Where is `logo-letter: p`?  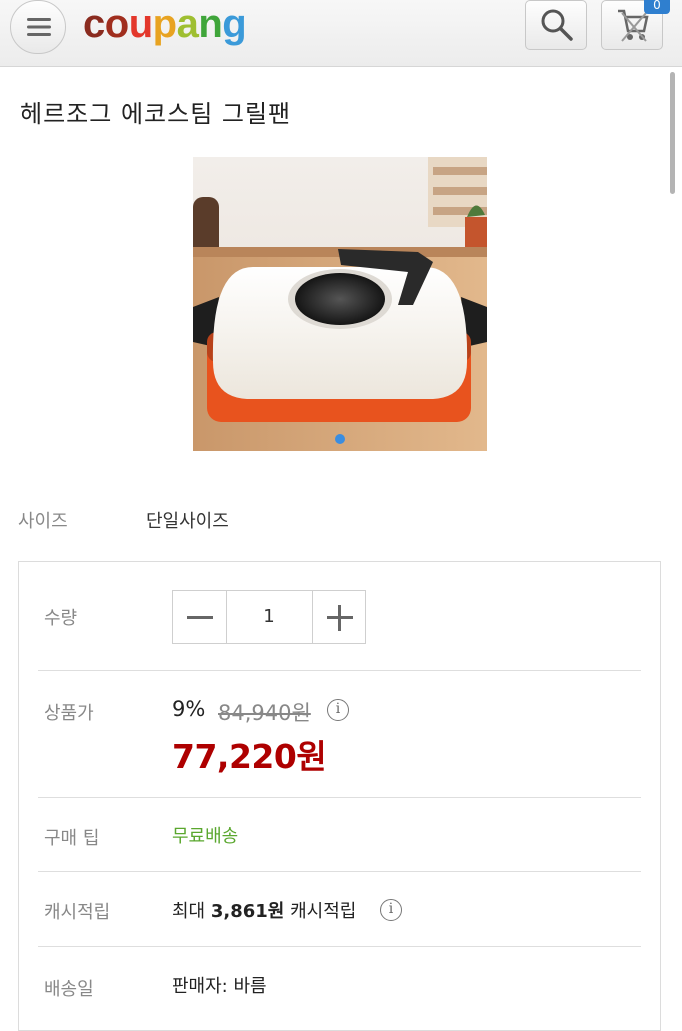
logo-letter: p is located at coordinates (164, 24).